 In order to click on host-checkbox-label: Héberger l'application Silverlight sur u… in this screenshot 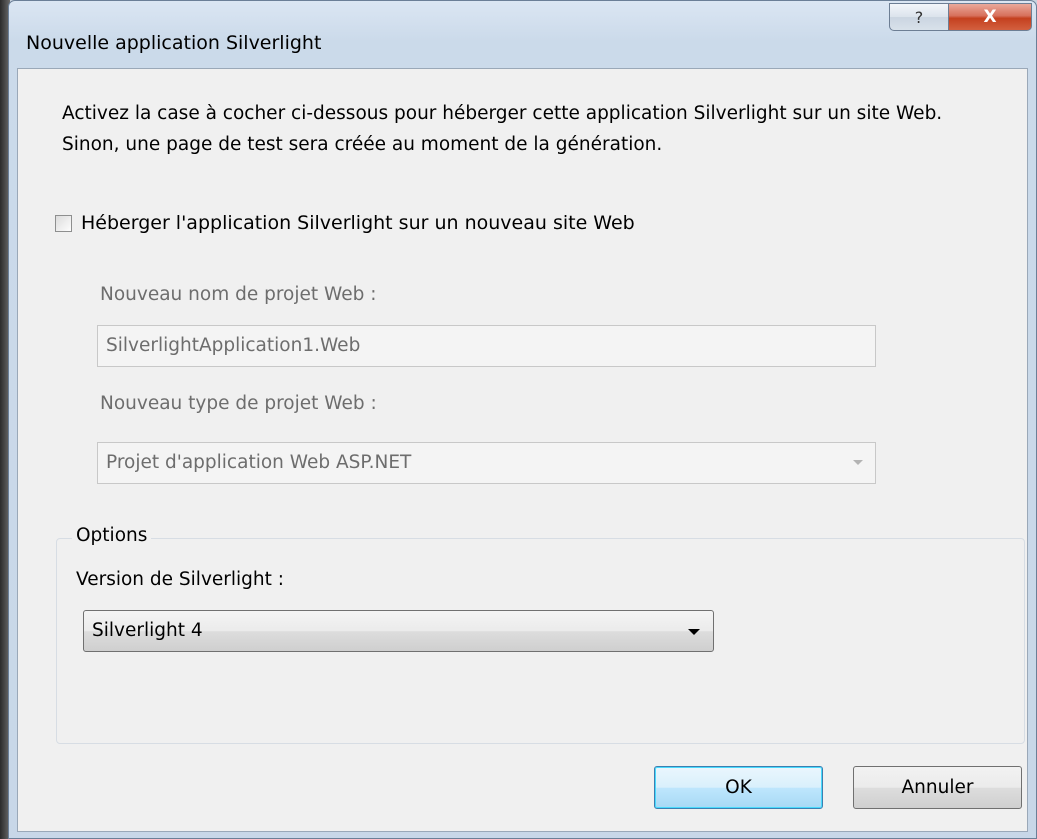, I will do `click(358, 223)`.